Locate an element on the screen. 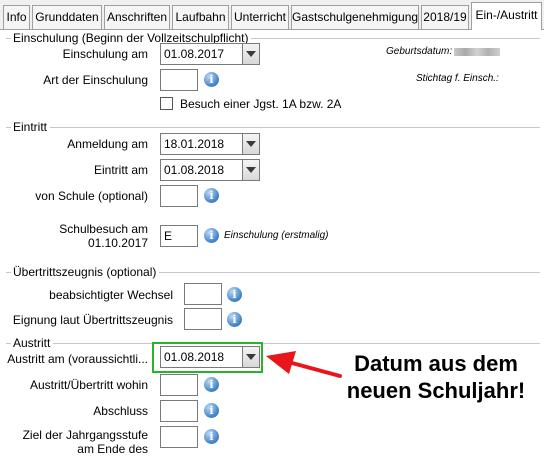 This screenshot has width=544, height=456. tab-bar-divider is located at coordinates (272, 29).